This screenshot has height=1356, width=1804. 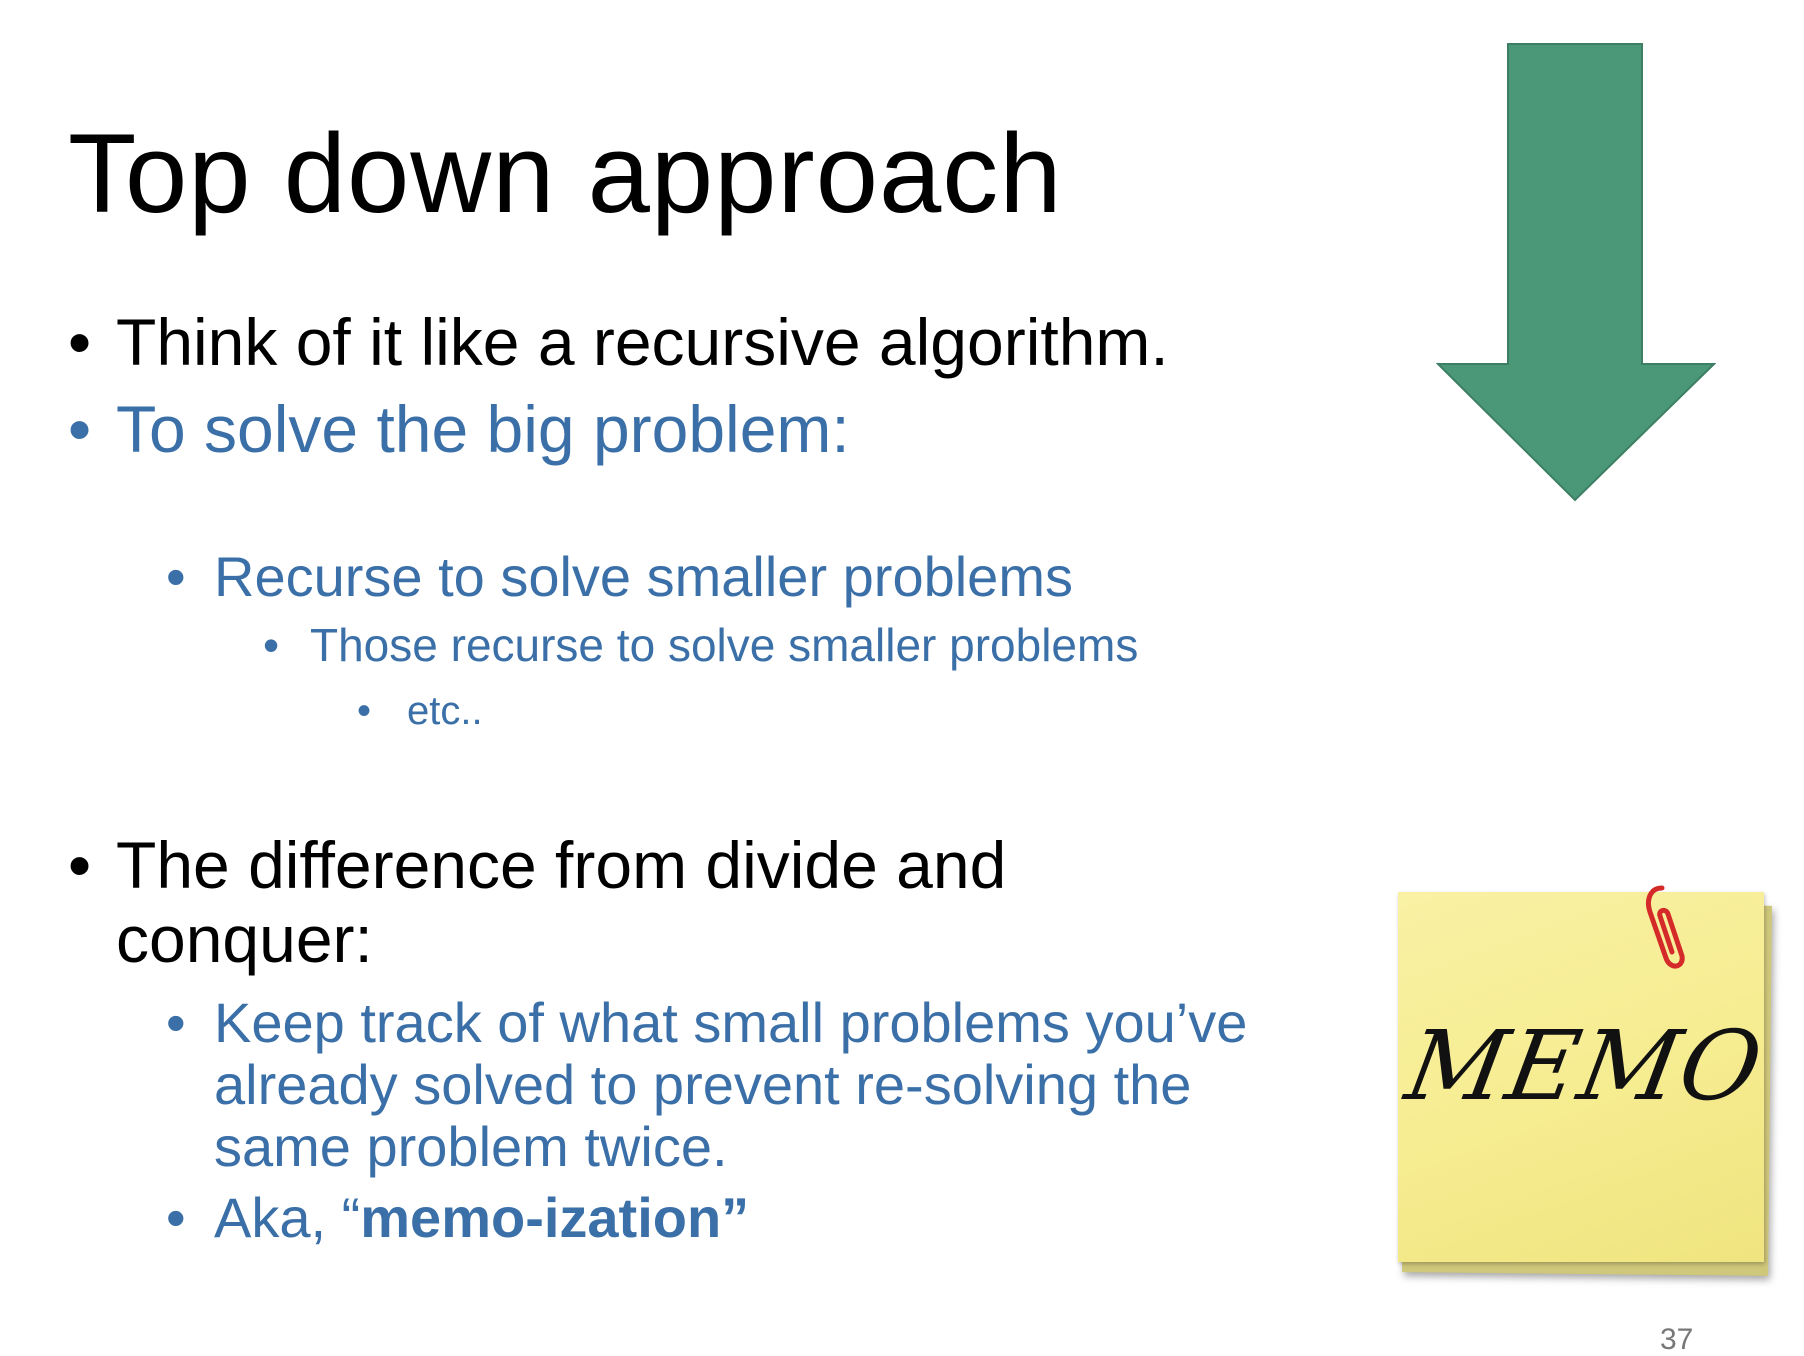 I want to click on page-number: 37, so click(x=1677, y=1339).